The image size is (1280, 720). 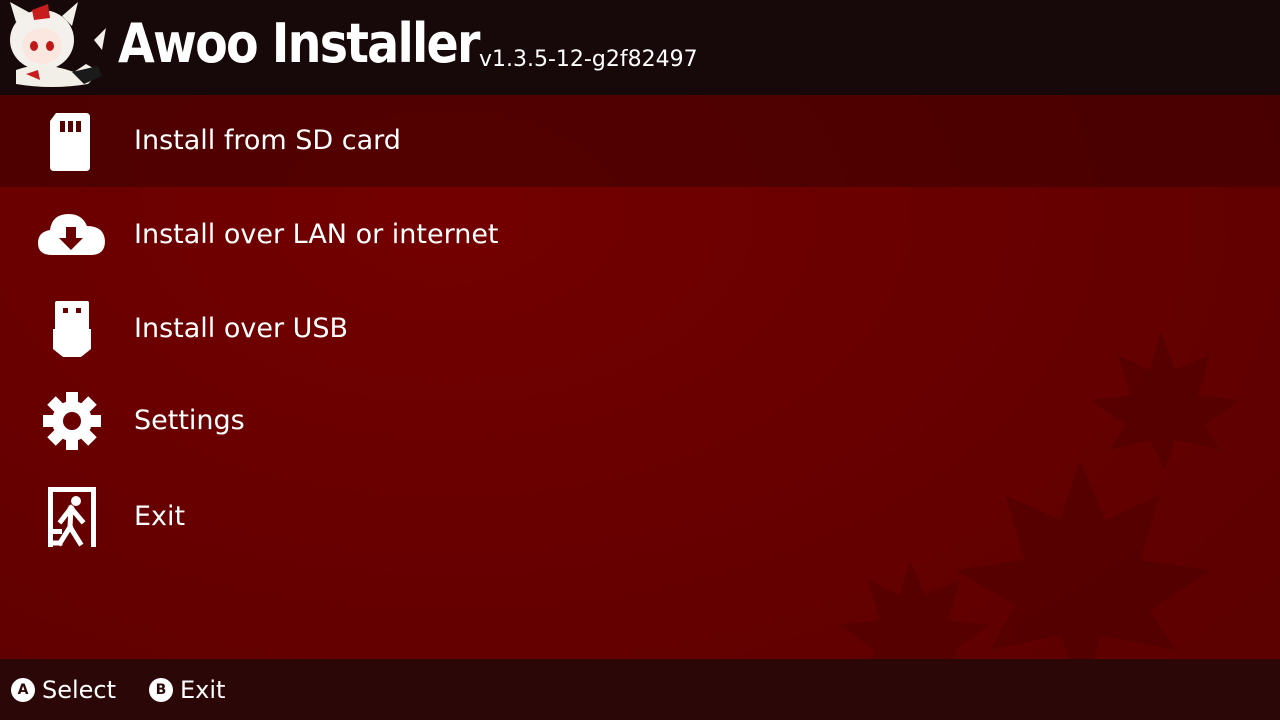 What do you see at coordinates (640, 689) in the screenshot?
I see `button-hints-bar: A Select B Exit` at bounding box center [640, 689].